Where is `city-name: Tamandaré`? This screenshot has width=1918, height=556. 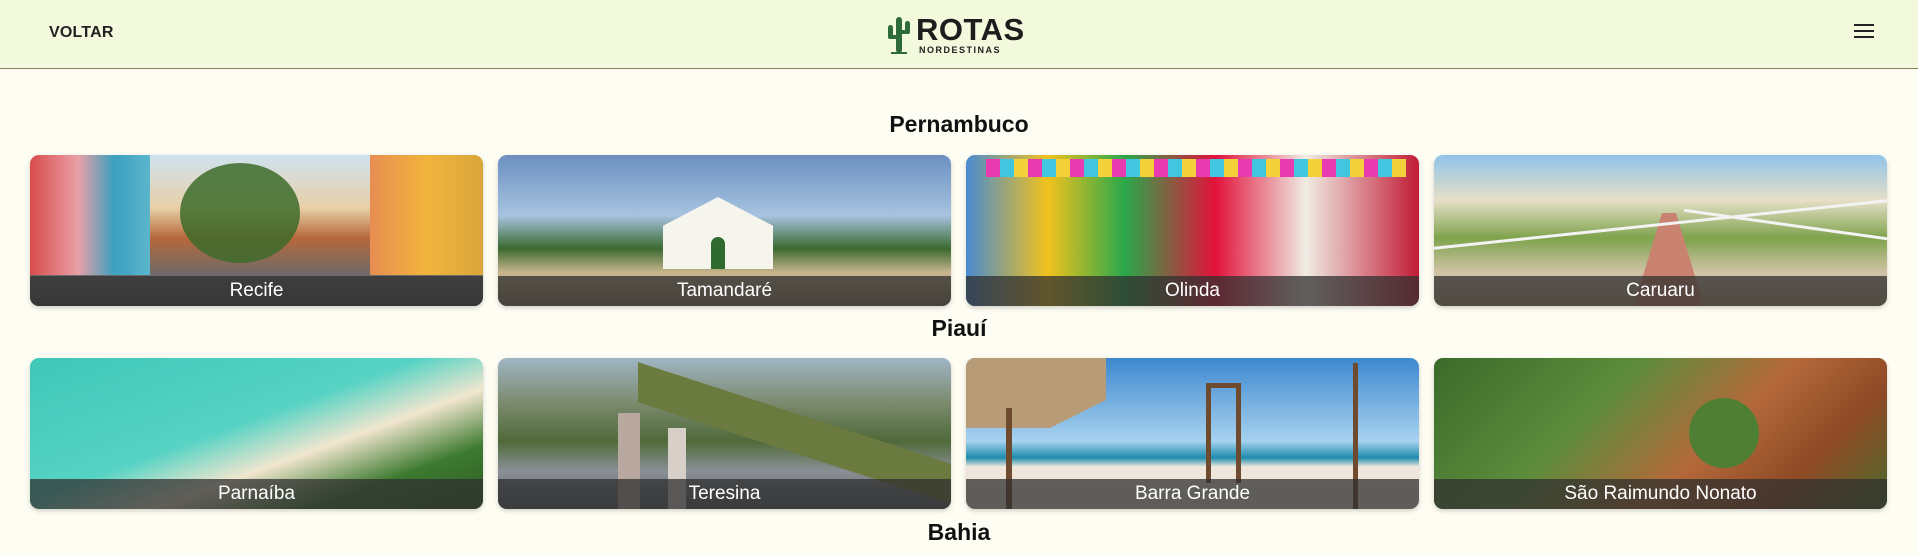
city-name: Tamandaré is located at coordinates (724, 291).